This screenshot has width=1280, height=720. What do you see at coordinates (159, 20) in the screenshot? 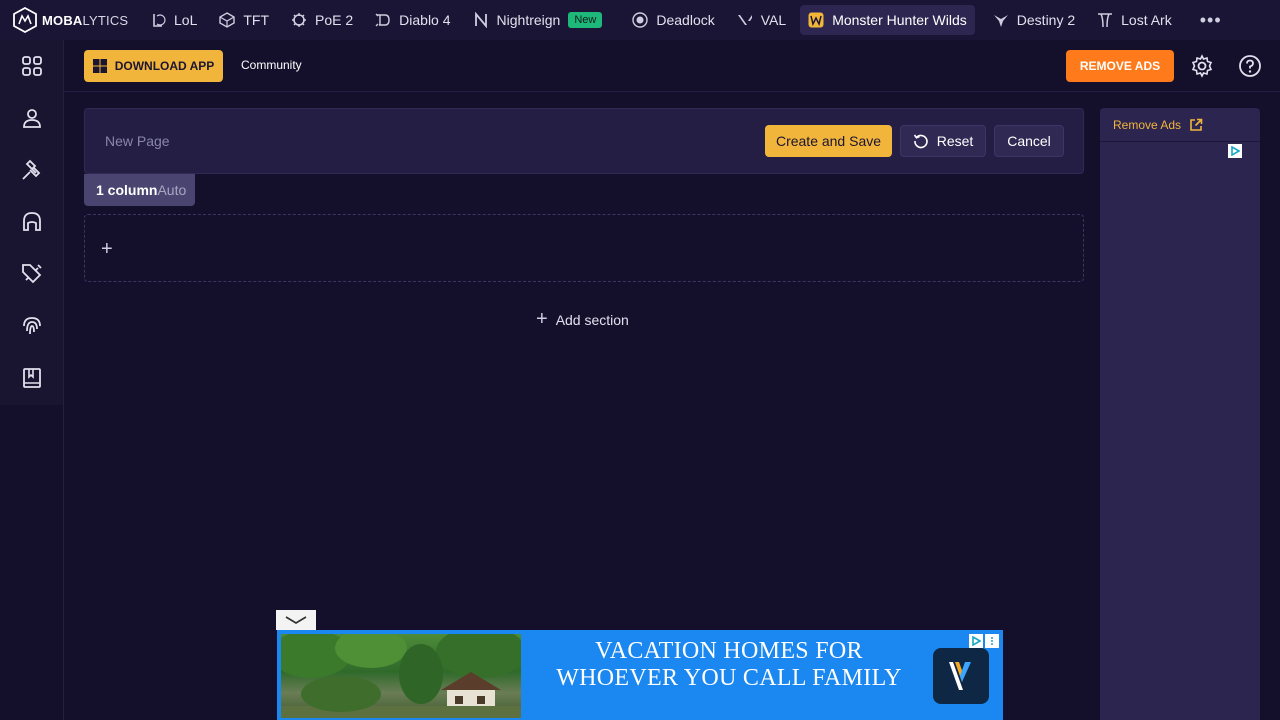
I see `lol-icon` at bounding box center [159, 20].